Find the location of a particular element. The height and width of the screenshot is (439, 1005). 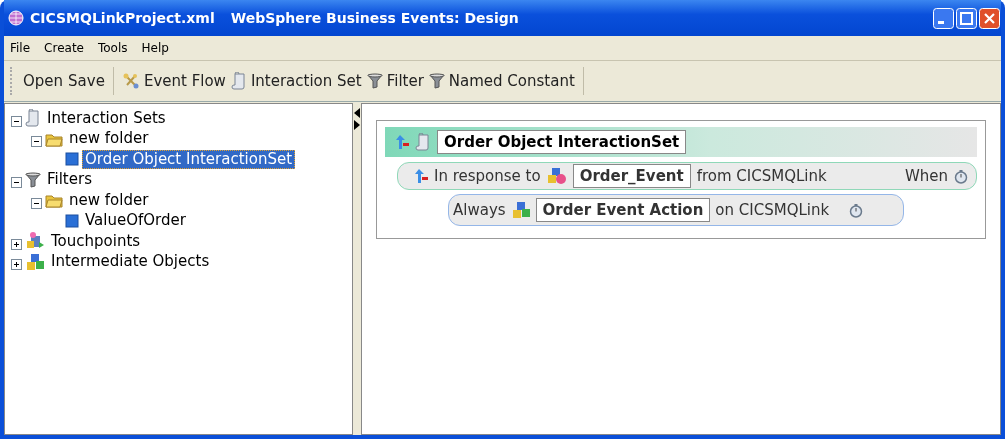

folder-icon is located at coordinates (54, 200).